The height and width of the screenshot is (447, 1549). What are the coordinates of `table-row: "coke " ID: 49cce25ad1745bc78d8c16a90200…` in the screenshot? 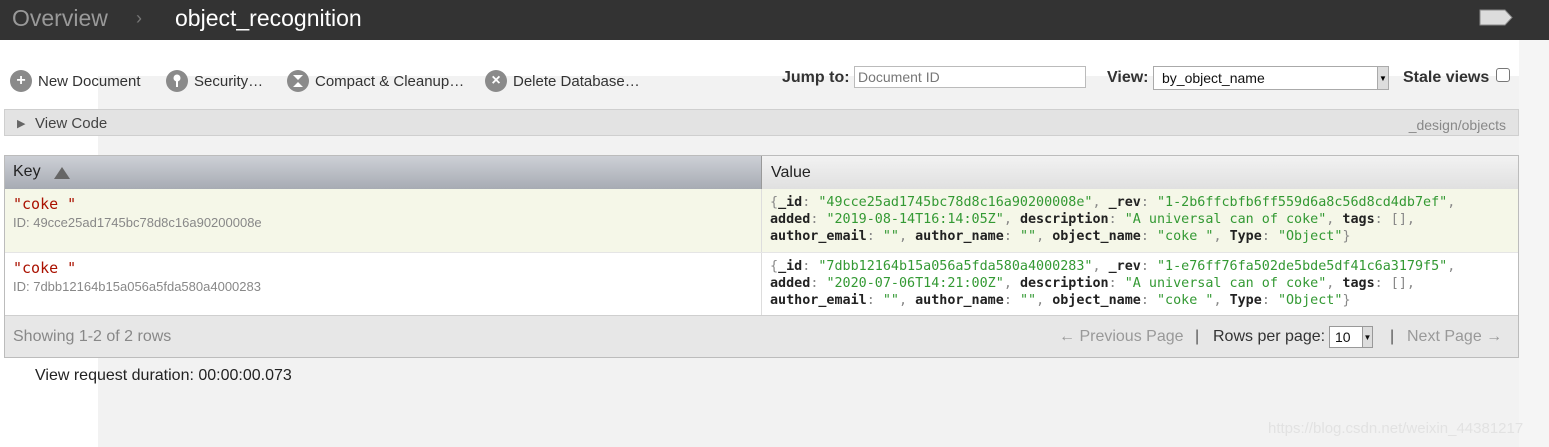 It's located at (761, 220).